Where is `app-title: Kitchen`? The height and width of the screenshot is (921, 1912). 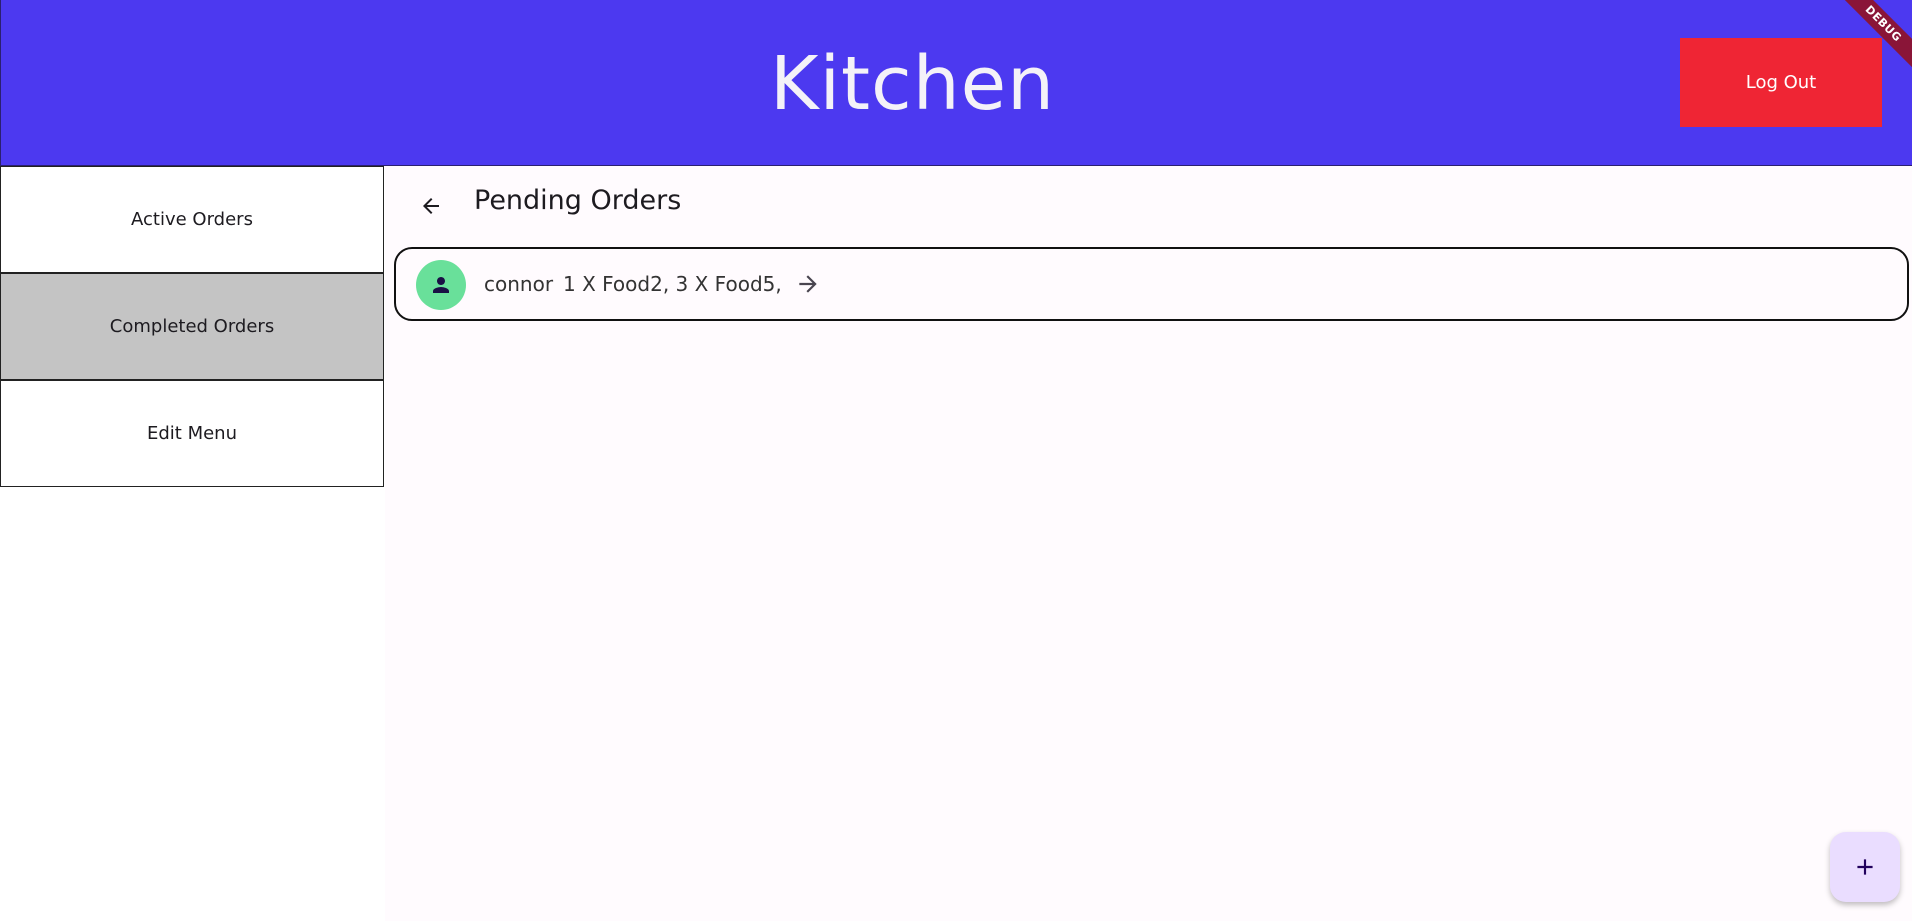 app-title: Kitchen is located at coordinates (912, 84).